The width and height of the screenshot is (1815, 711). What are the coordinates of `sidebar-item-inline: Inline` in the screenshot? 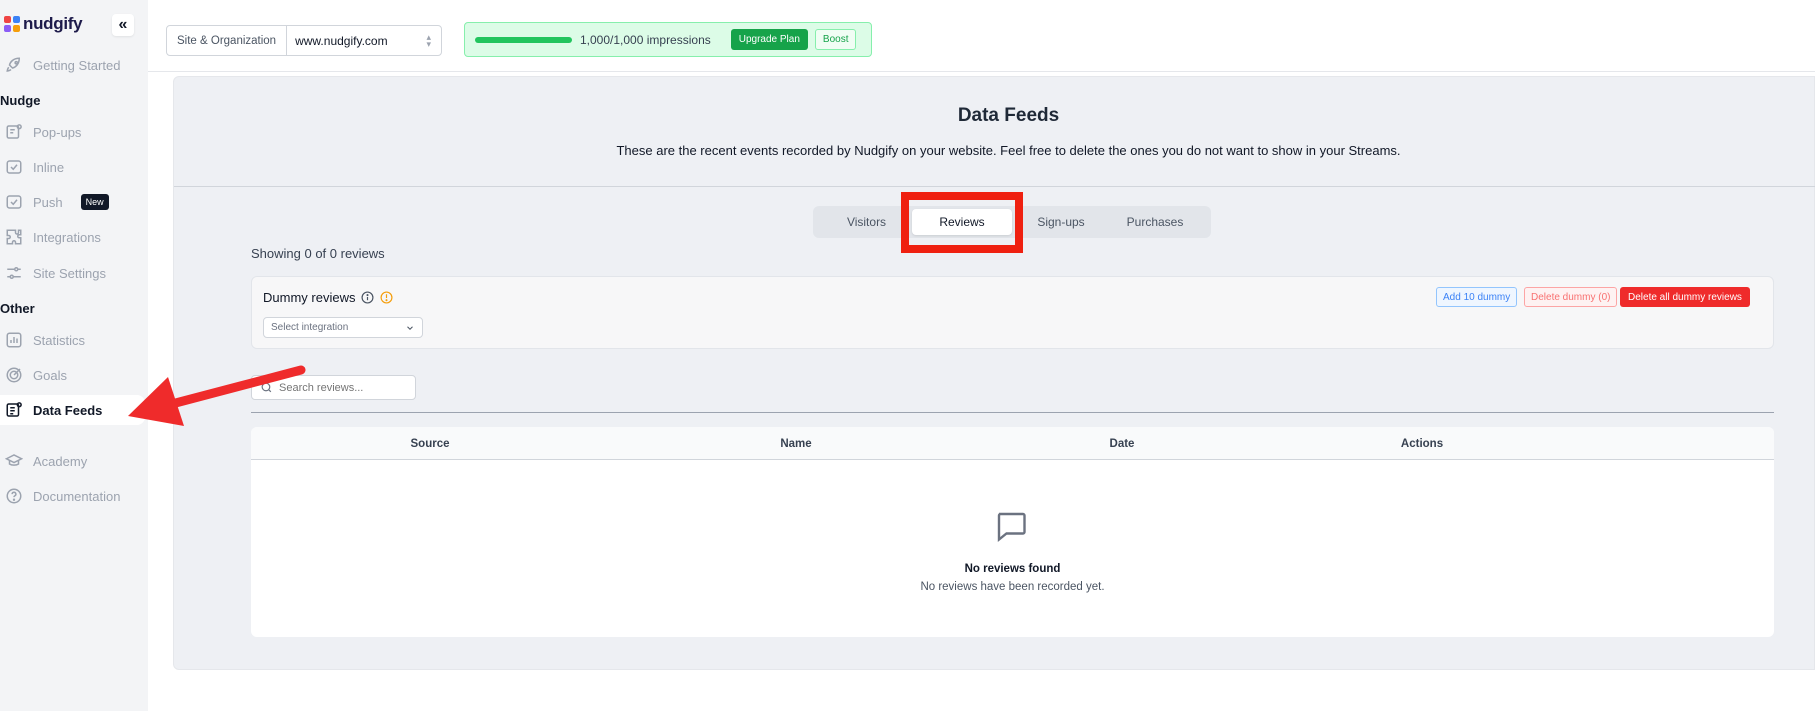 It's located at (72, 167).